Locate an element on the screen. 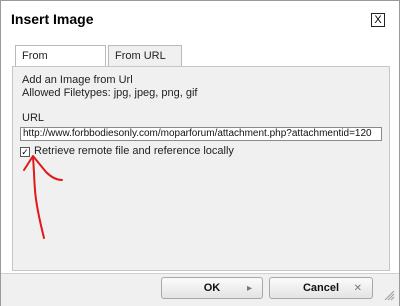  resize-grip-icon is located at coordinates (389, 295).